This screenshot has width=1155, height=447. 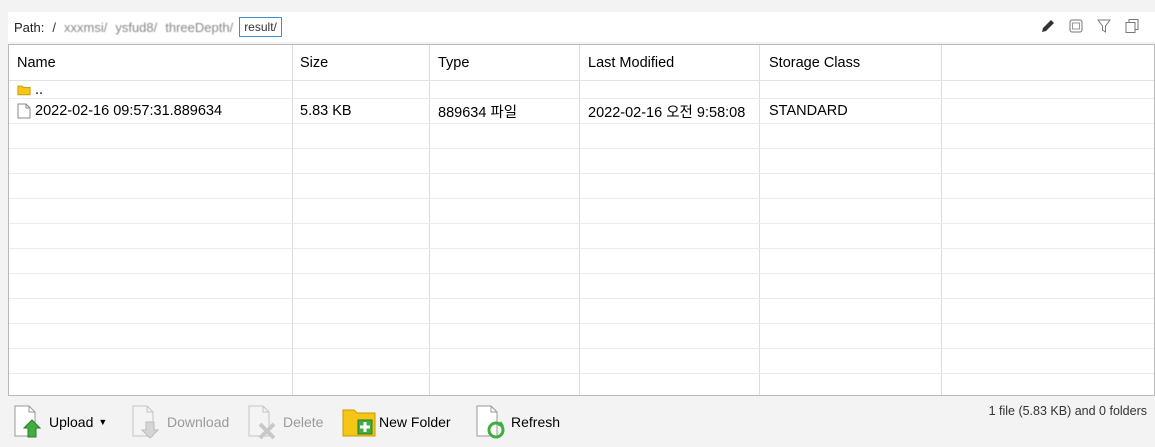 What do you see at coordinates (851, 111) in the screenshot?
I see `file-storage-class: STANDARD` at bounding box center [851, 111].